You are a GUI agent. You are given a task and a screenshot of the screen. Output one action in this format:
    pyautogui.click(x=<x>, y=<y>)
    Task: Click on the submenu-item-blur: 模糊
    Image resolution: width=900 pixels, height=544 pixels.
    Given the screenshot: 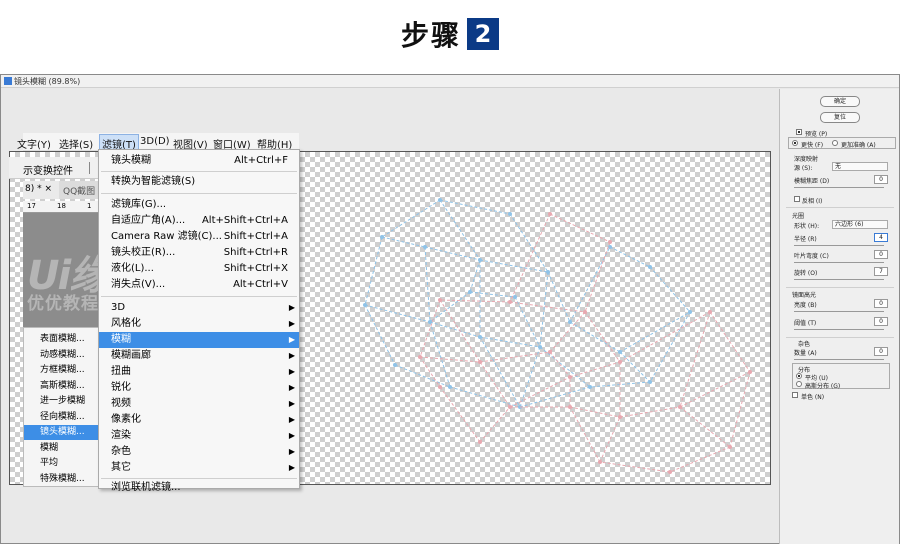 What is the action you would take?
    pyautogui.click(x=61, y=448)
    